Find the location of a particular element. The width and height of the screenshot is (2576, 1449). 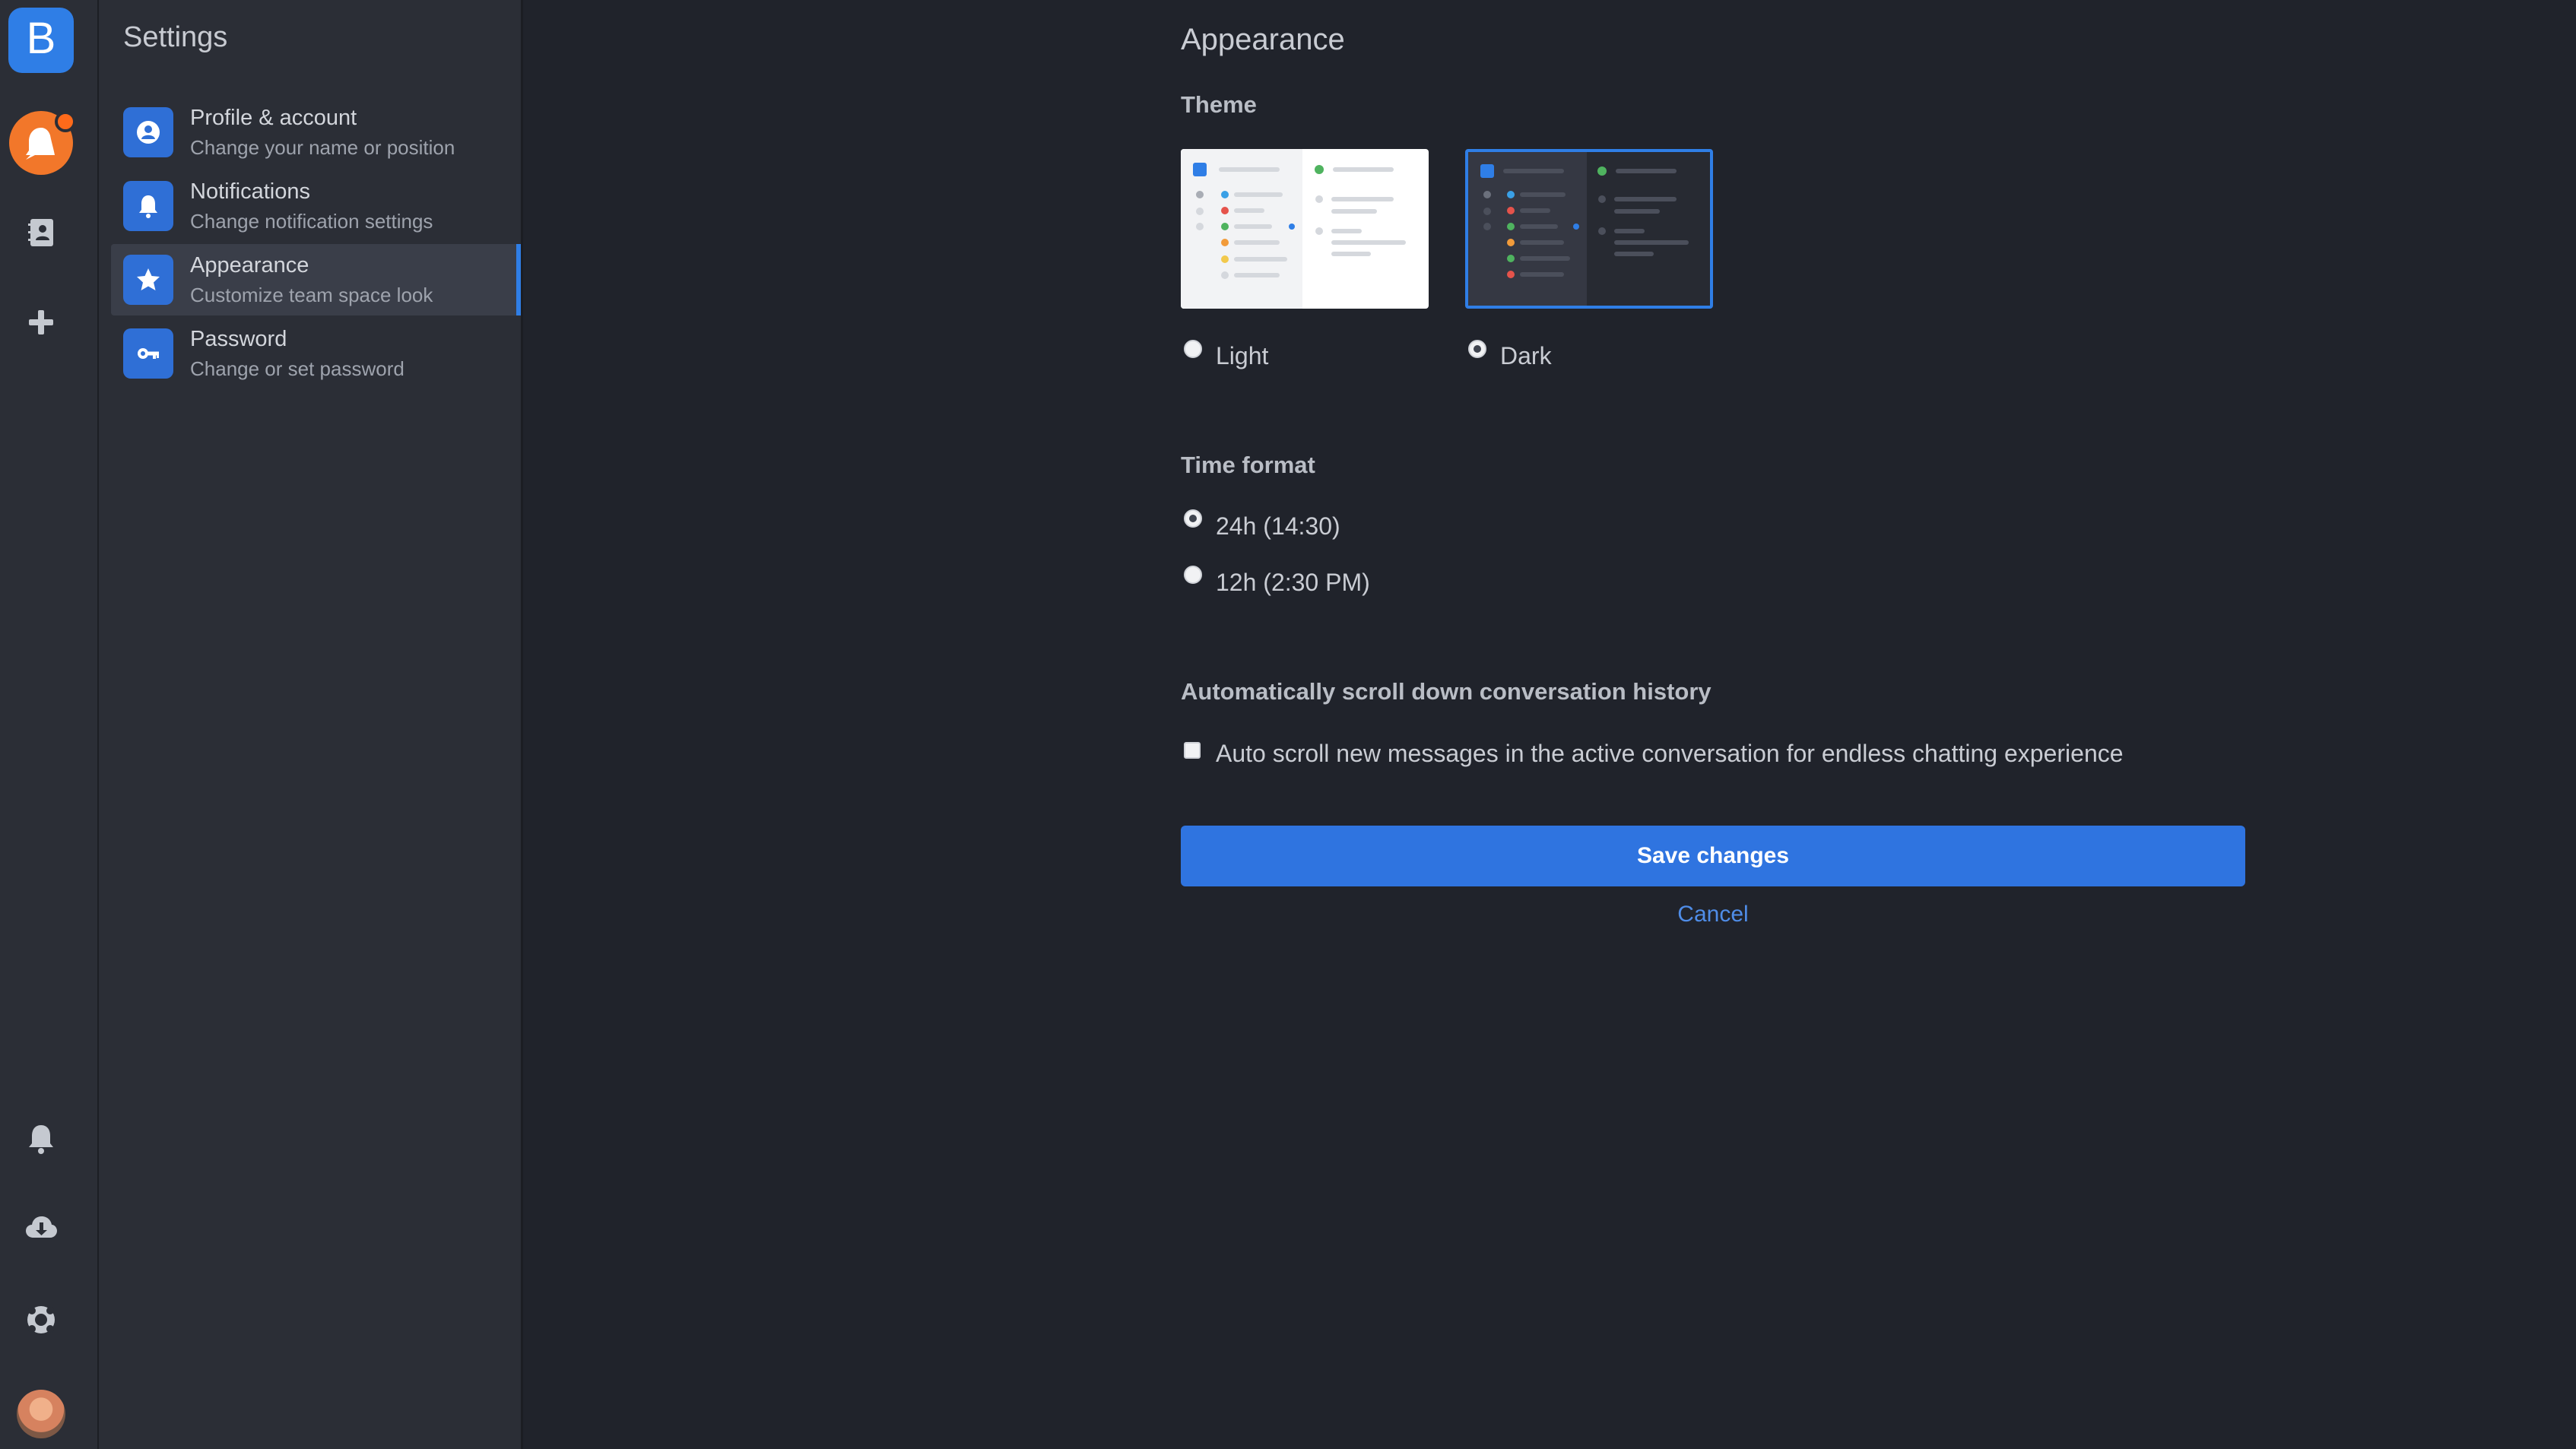

user-icon is located at coordinates (148, 132).